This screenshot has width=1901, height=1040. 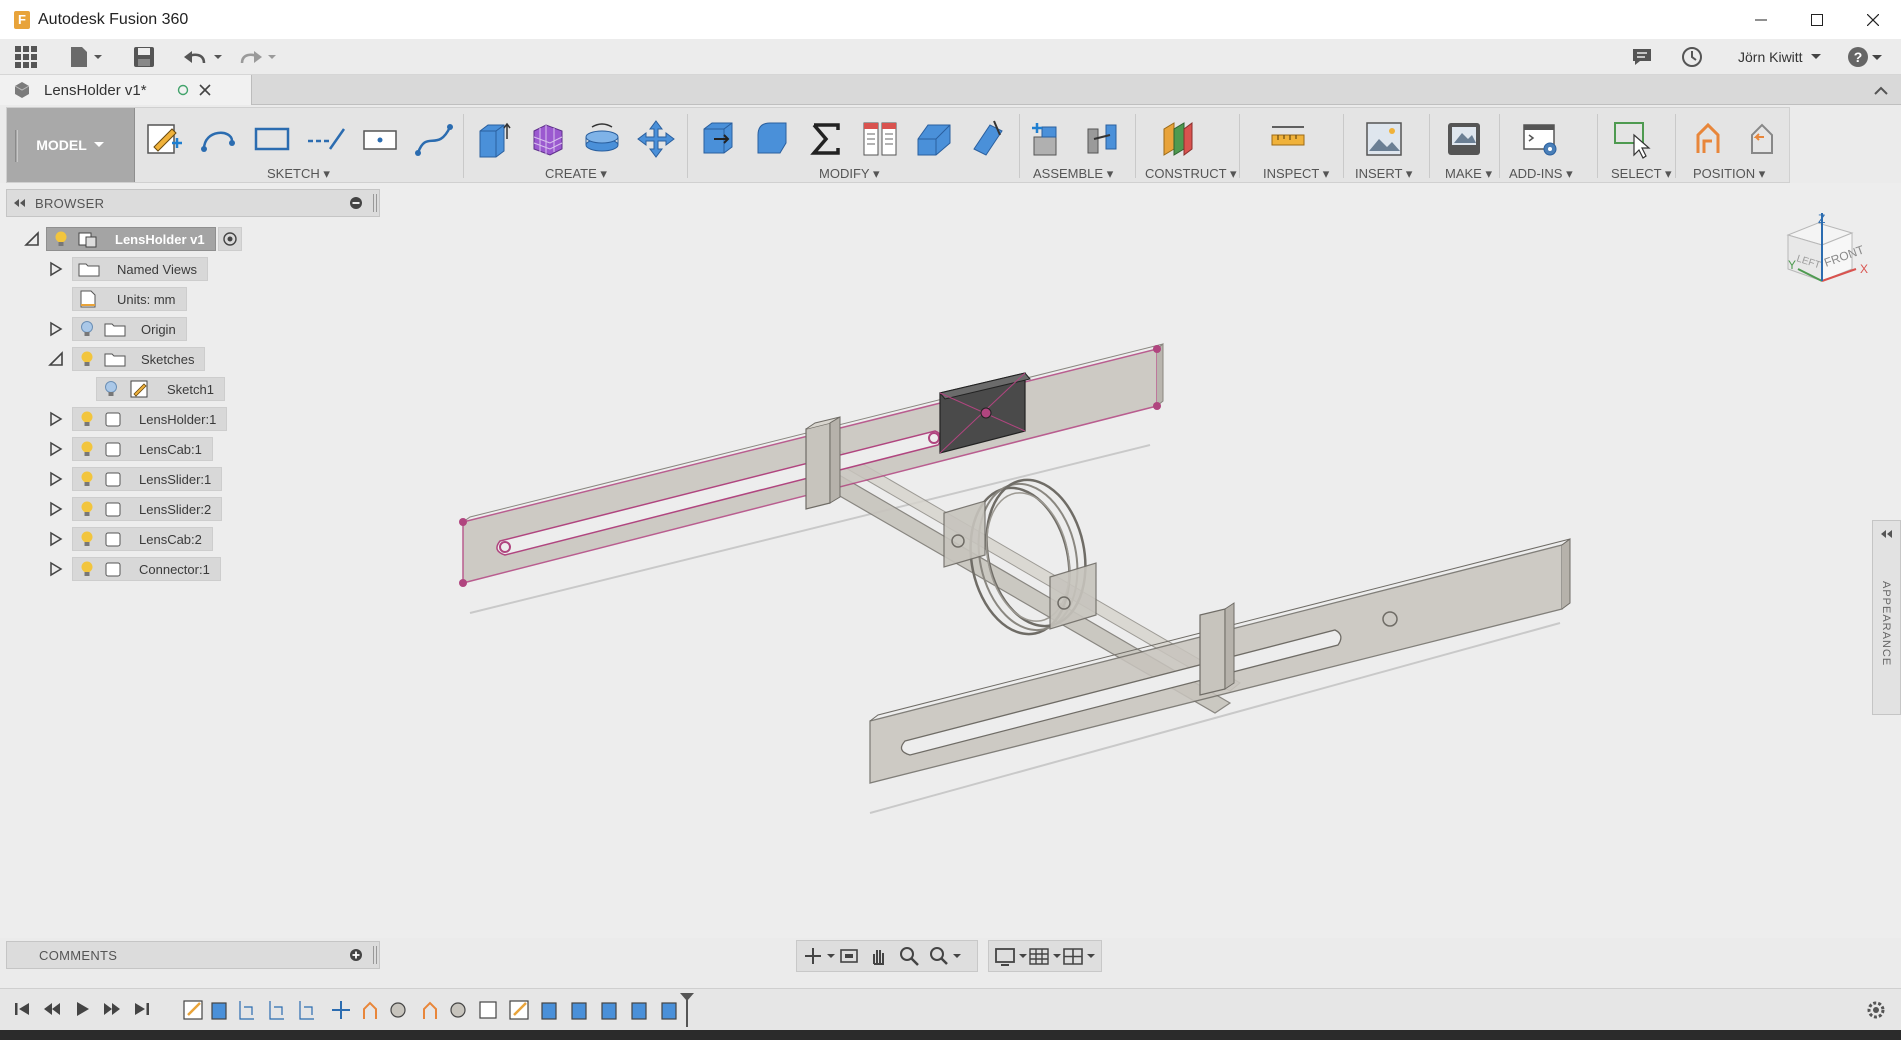 What do you see at coordinates (203, 57) in the screenshot?
I see `undo-button` at bounding box center [203, 57].